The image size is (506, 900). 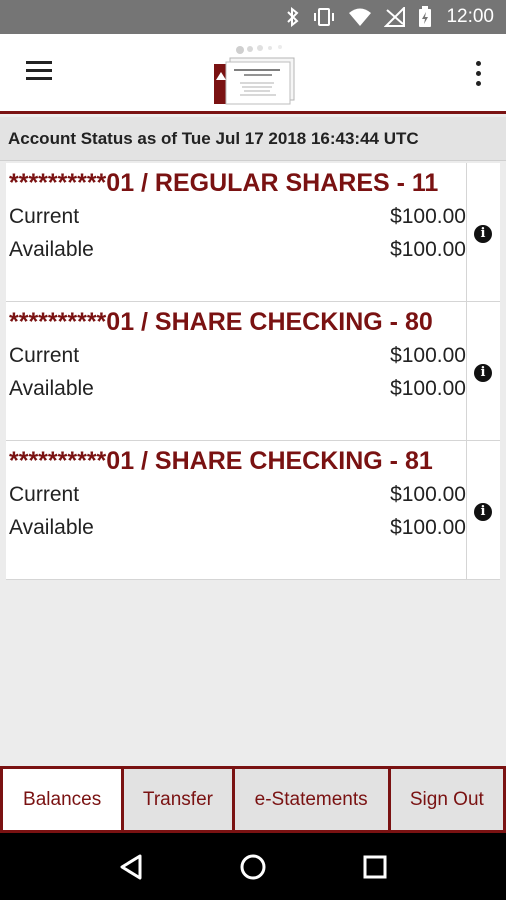 What do you see at coordinates (221, 461) in the screenshot?
I see `account-title: **********01 / SHARE CHECKING - 81` at bounding box center [221, 461].